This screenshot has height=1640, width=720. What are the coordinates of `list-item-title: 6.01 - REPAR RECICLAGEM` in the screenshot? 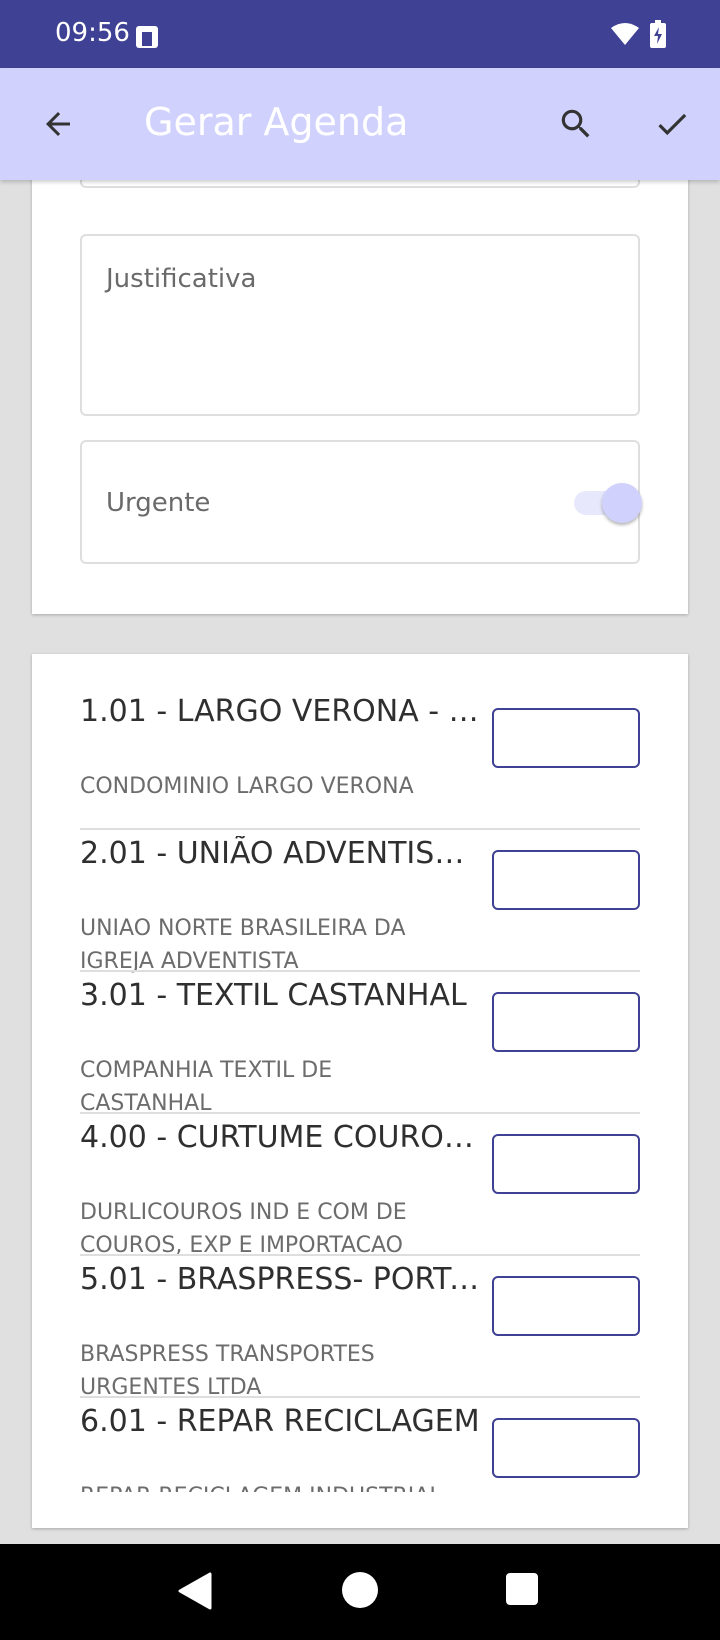 It's located at (280, 1421).